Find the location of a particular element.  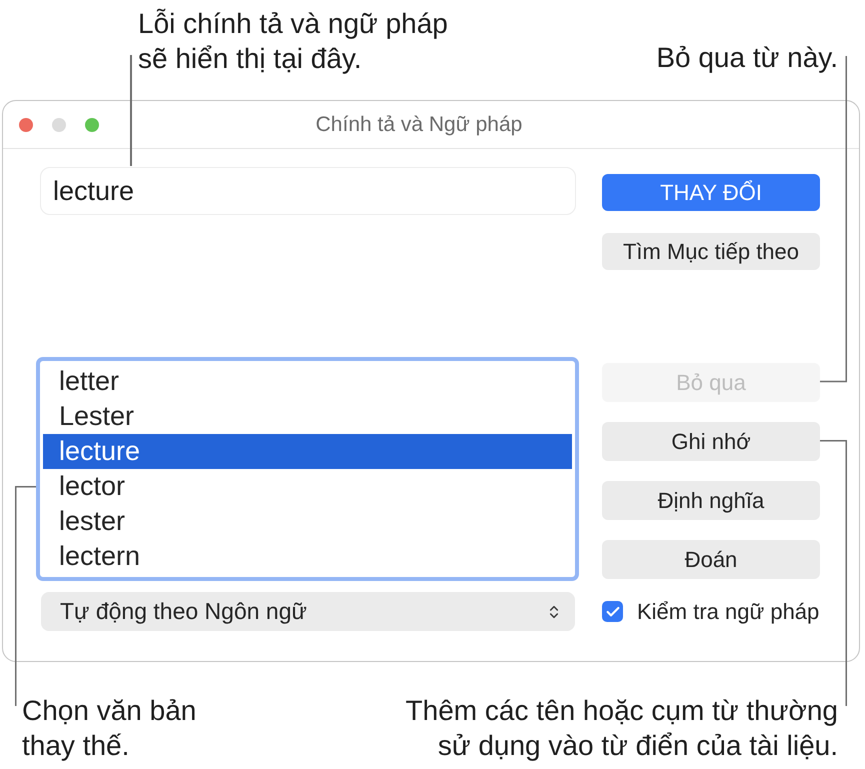

language-popup: Tự động theo Ngôn ngữ is located at coordinates (308, 611).